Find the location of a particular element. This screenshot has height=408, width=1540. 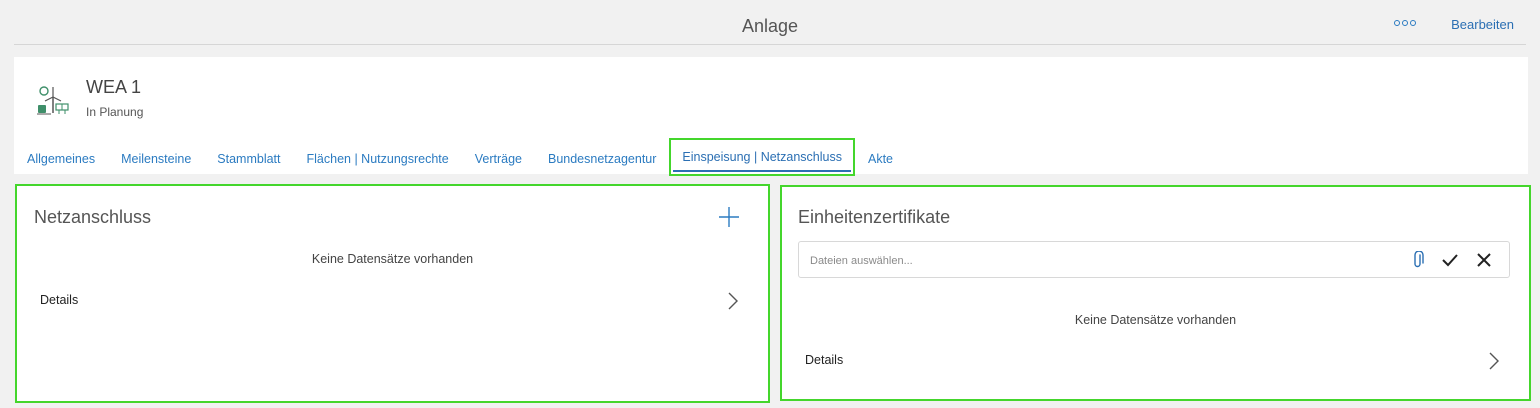

tab-bundesnetzagentur: Bundesnetzagentur is located at coordinates (602, 155).